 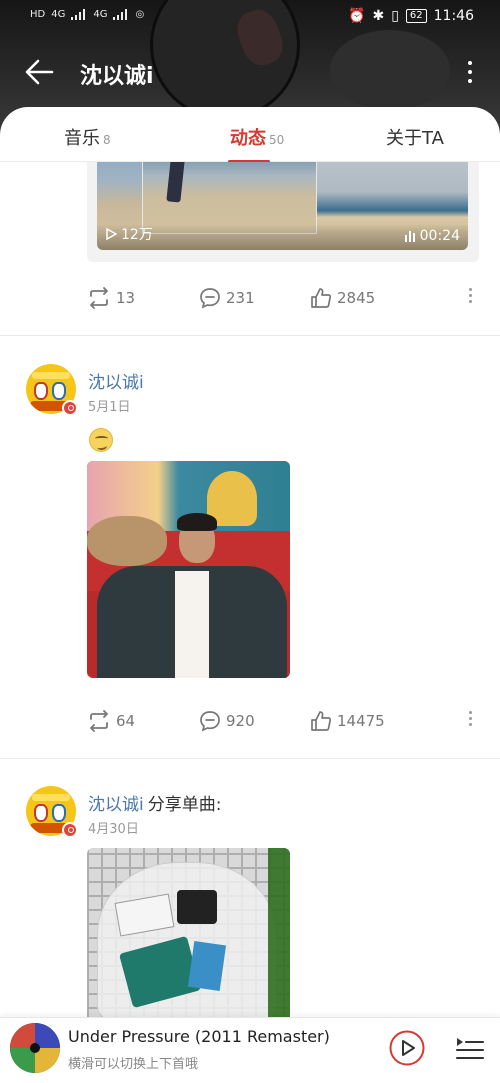 What do you see at coordinates (416, 16) in the screenshot?
I see `battery-icon: 62` at bounding box center [416, 16].